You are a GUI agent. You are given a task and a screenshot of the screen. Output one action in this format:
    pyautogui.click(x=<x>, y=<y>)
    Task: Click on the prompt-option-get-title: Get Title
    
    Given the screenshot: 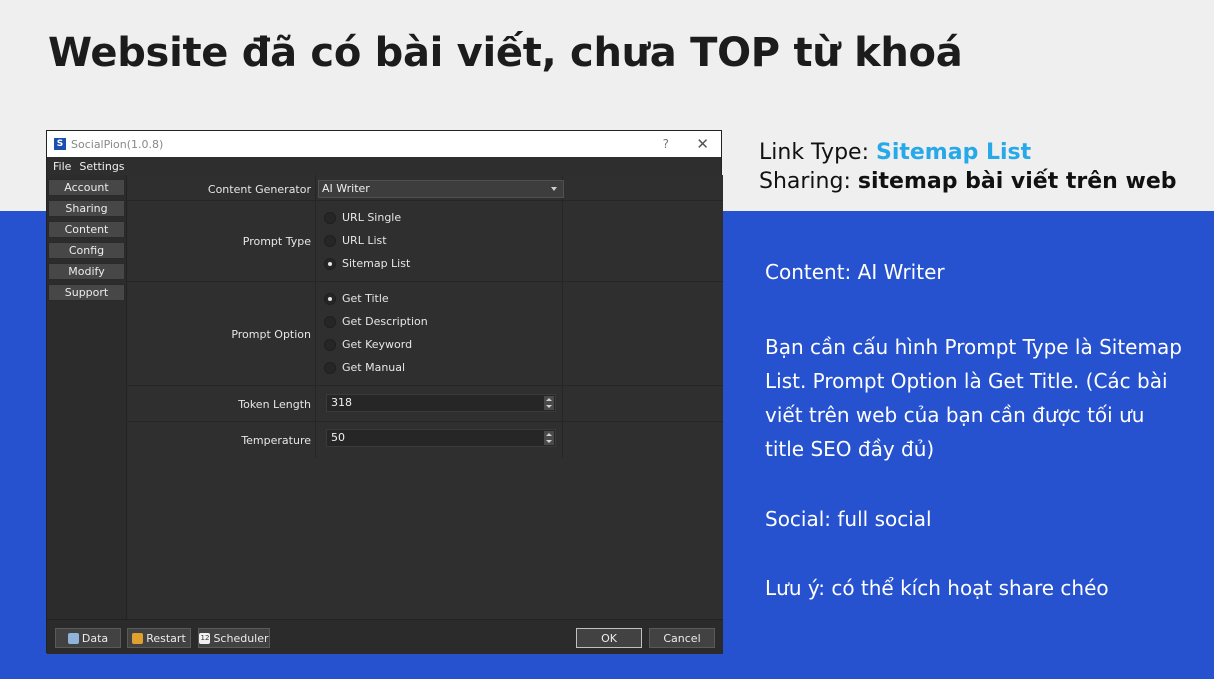 What is the action you would take?
    pyautogui.click(x=356, y=298)
    